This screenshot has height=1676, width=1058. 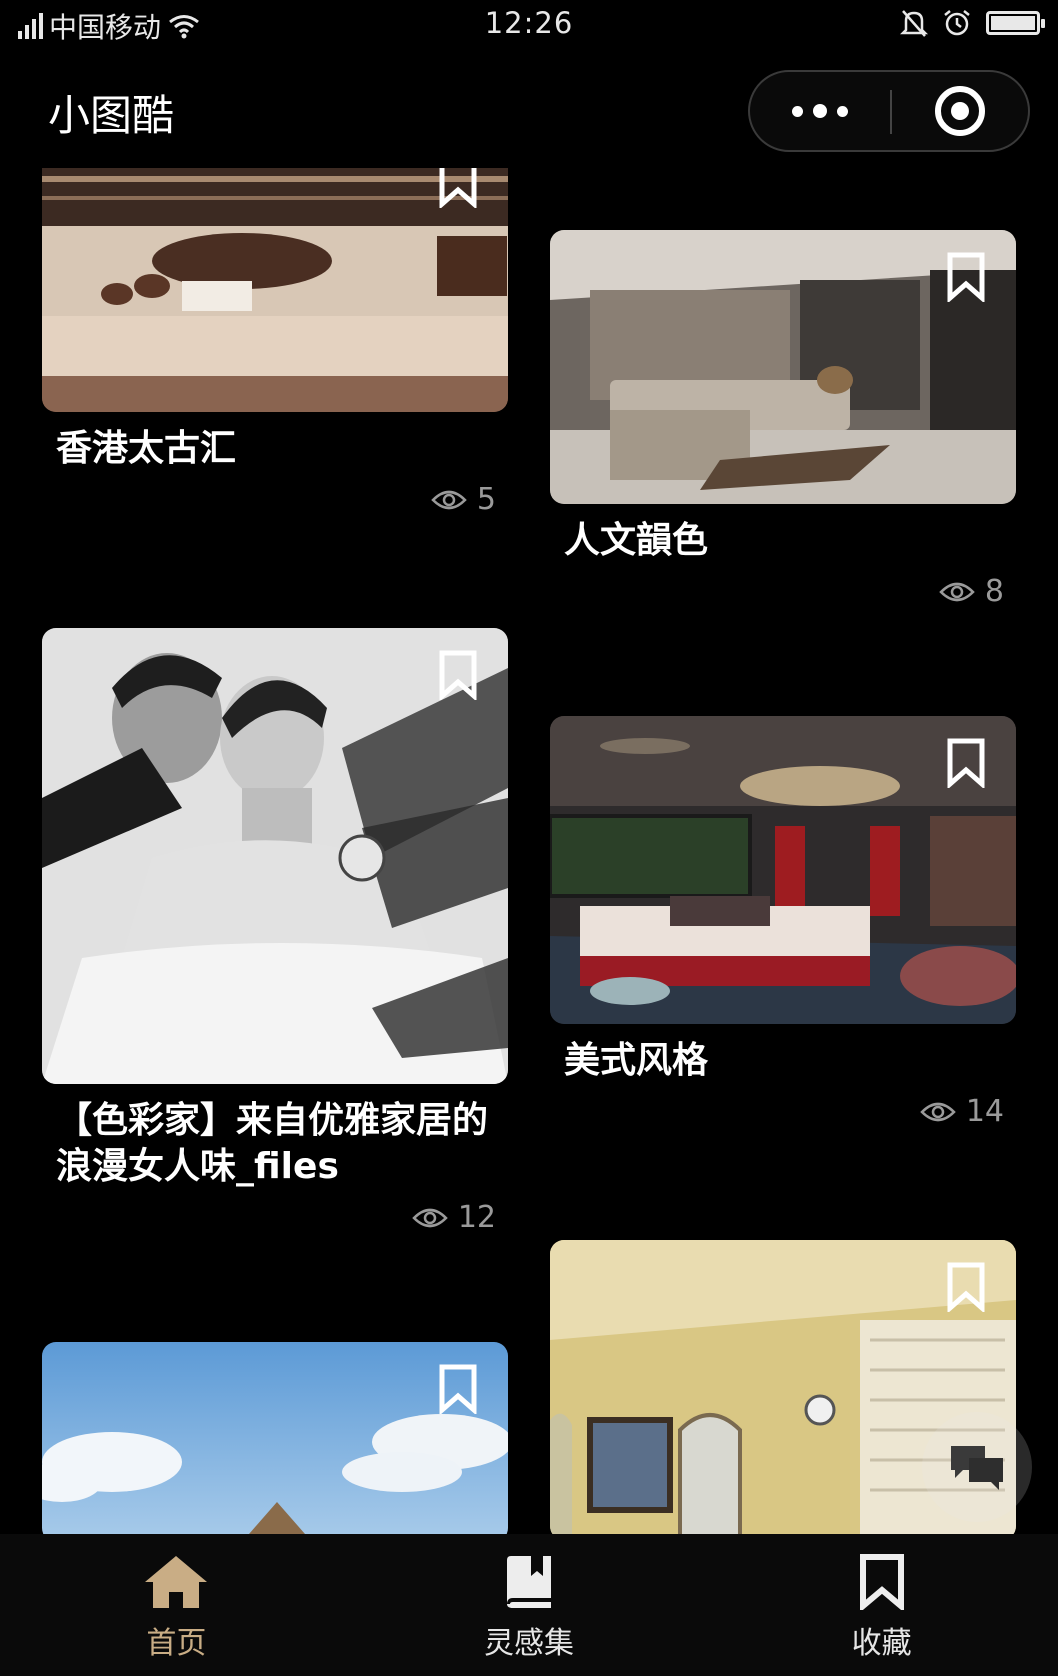 I want to click on feed-card: 香港太古汇 5, so click(x=275, y=342).